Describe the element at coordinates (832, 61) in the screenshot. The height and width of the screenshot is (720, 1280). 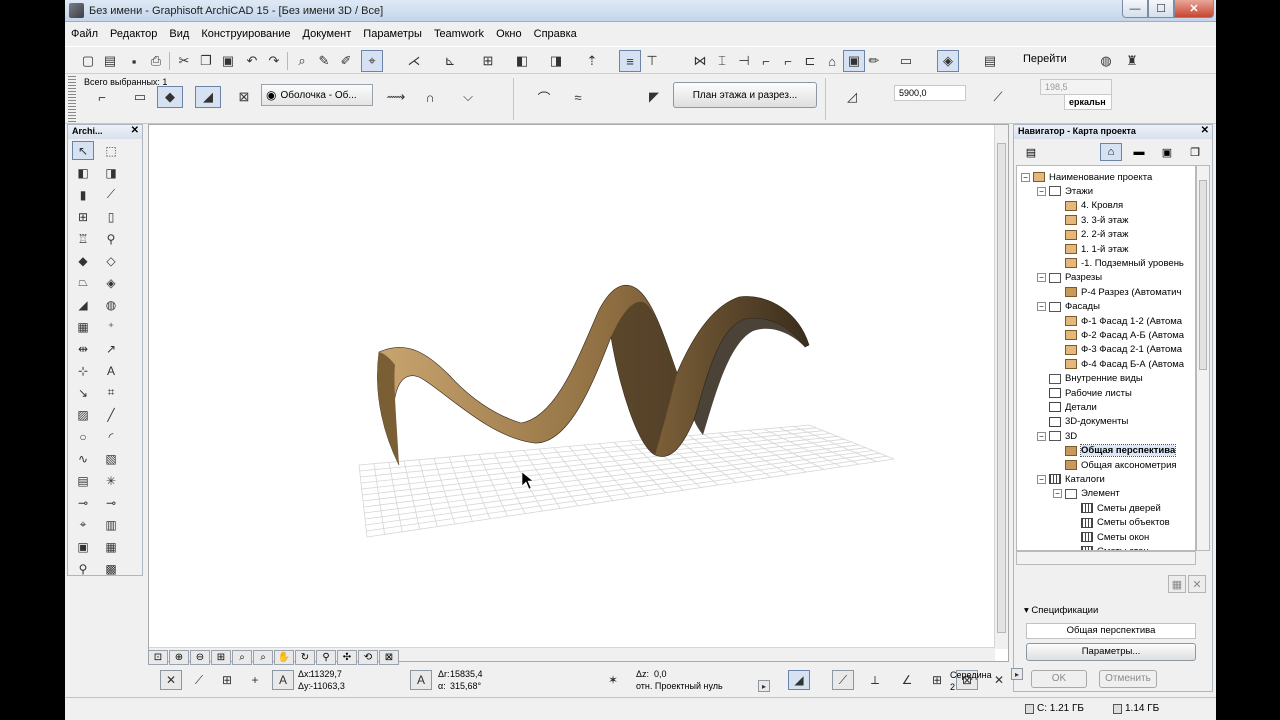
I see `roof-icon: ⌂` at that location.